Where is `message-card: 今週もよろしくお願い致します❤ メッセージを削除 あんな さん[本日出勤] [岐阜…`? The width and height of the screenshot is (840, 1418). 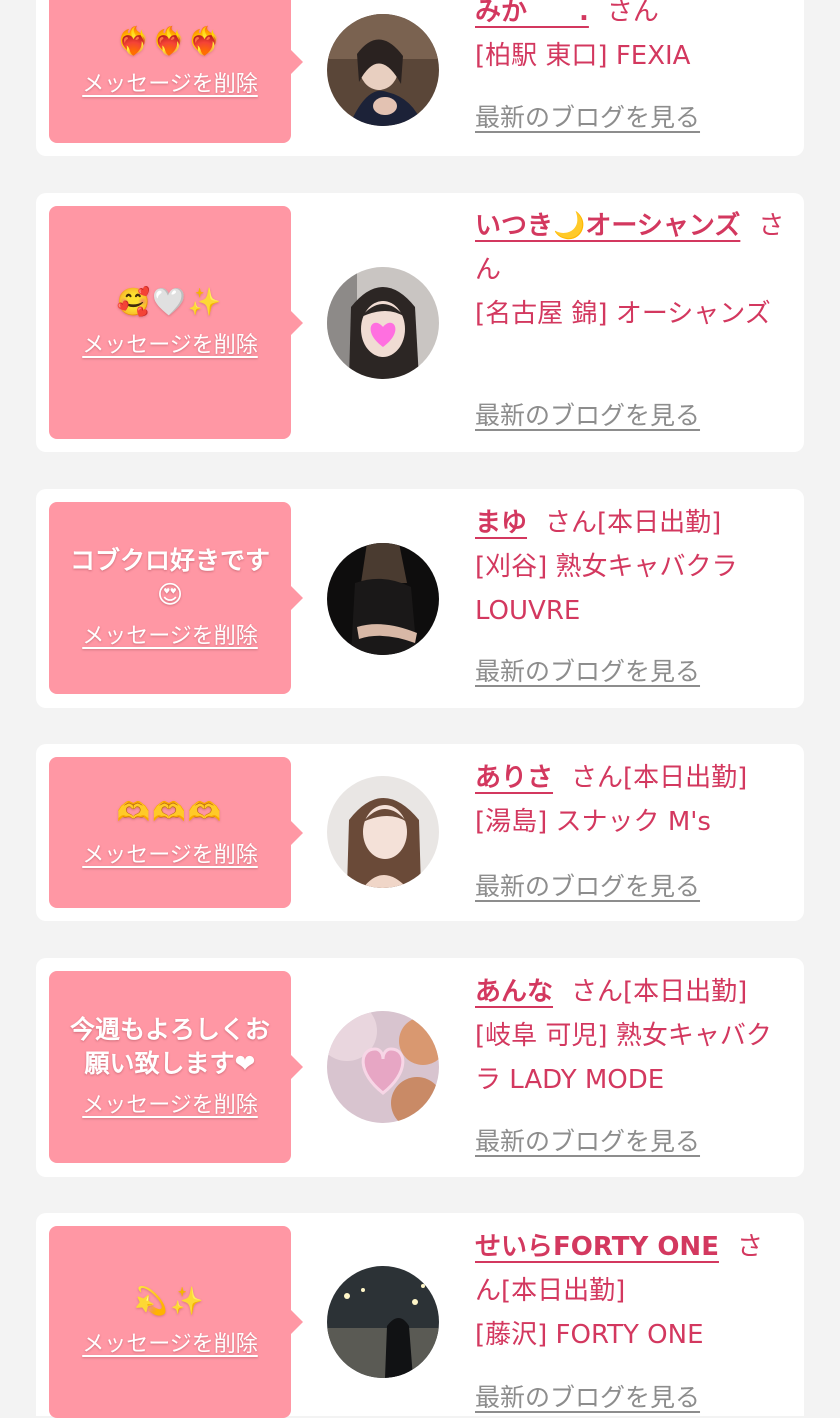 message-card: 今週もよろしくお願い致します❤ メッセージを削除 あんな さん[本日出勤] [岐阜… is located at coordinates (420, 1067).